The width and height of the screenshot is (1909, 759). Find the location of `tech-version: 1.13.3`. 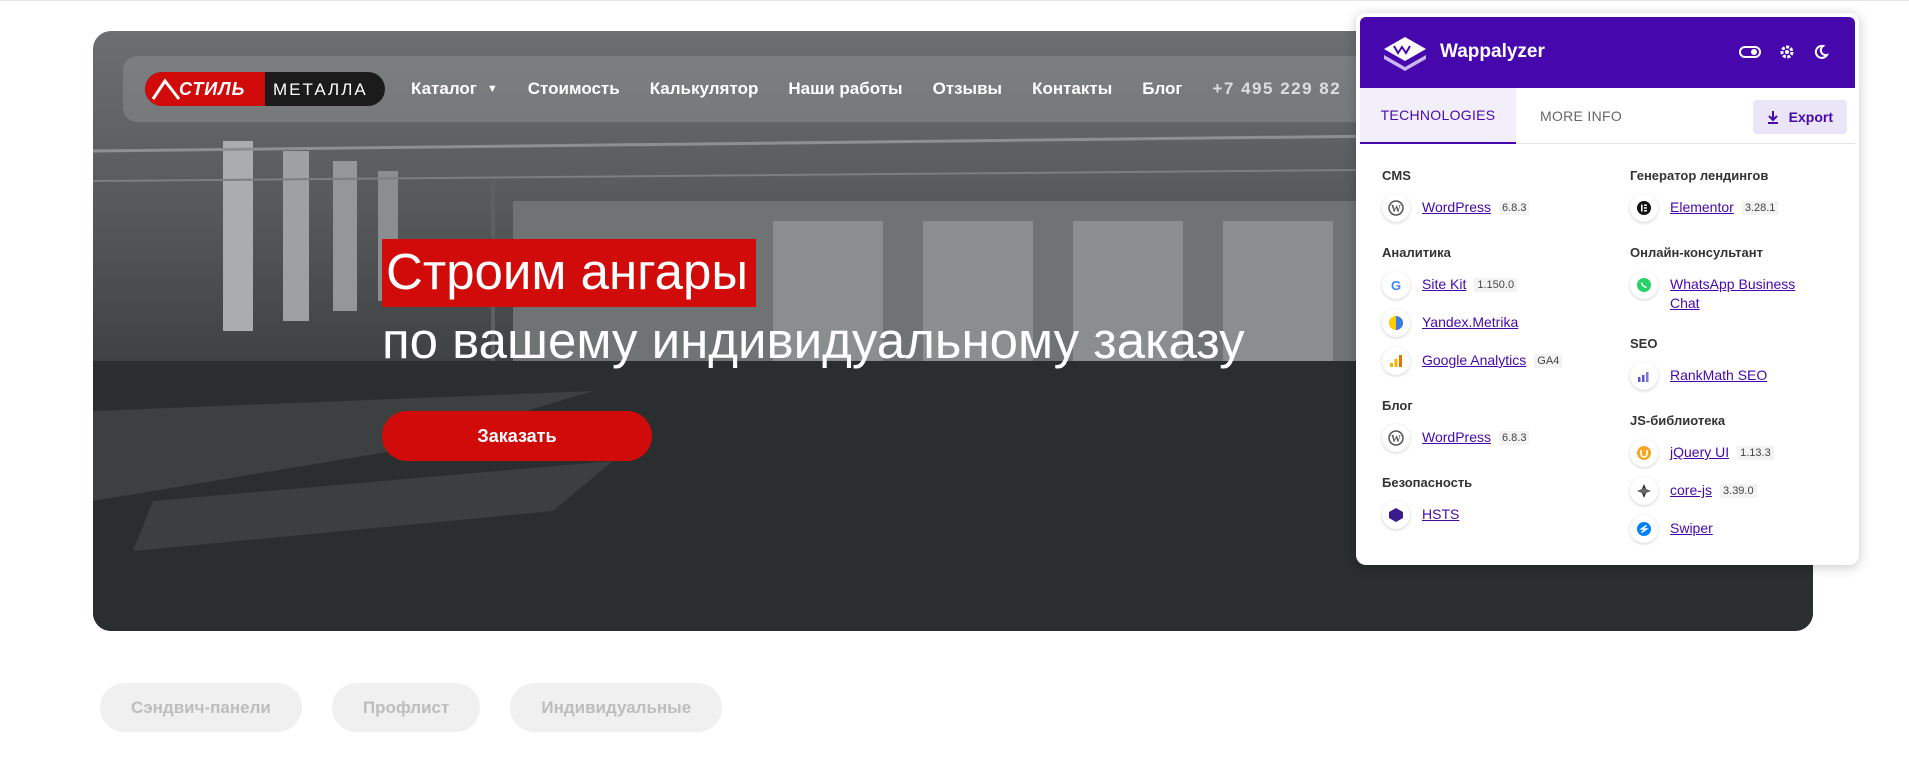

tech-version: 1.13.3 is located at coordinates (1755, 453).